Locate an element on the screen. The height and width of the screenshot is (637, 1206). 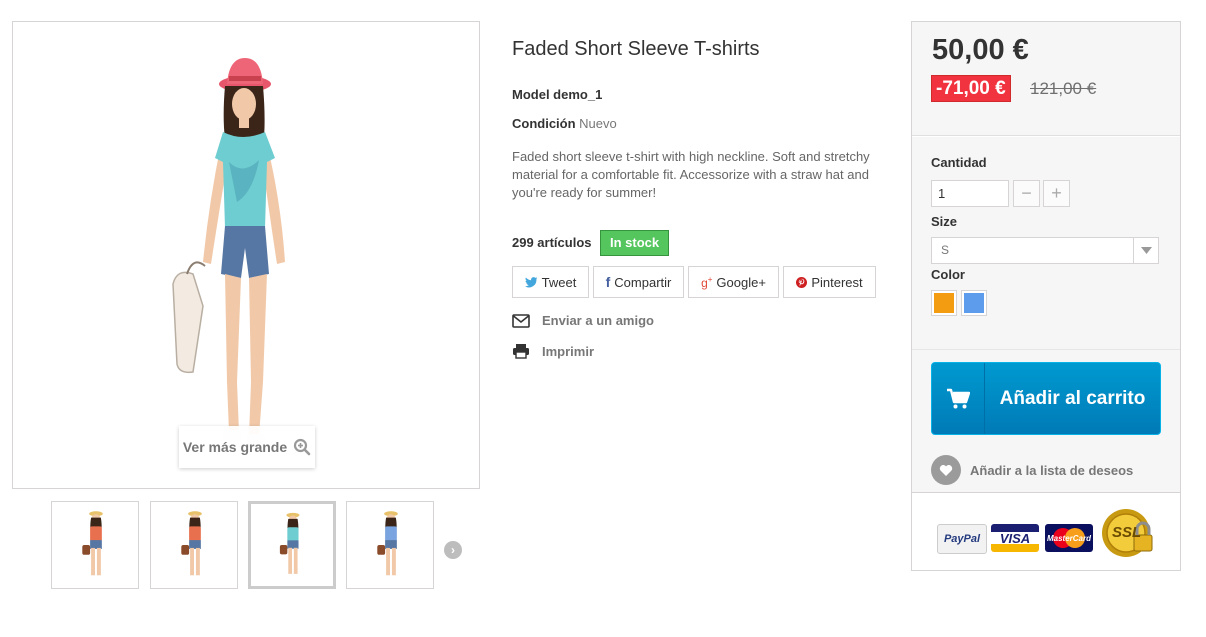
pinterest-button: Pinterest is located at coordinates (829, 282).